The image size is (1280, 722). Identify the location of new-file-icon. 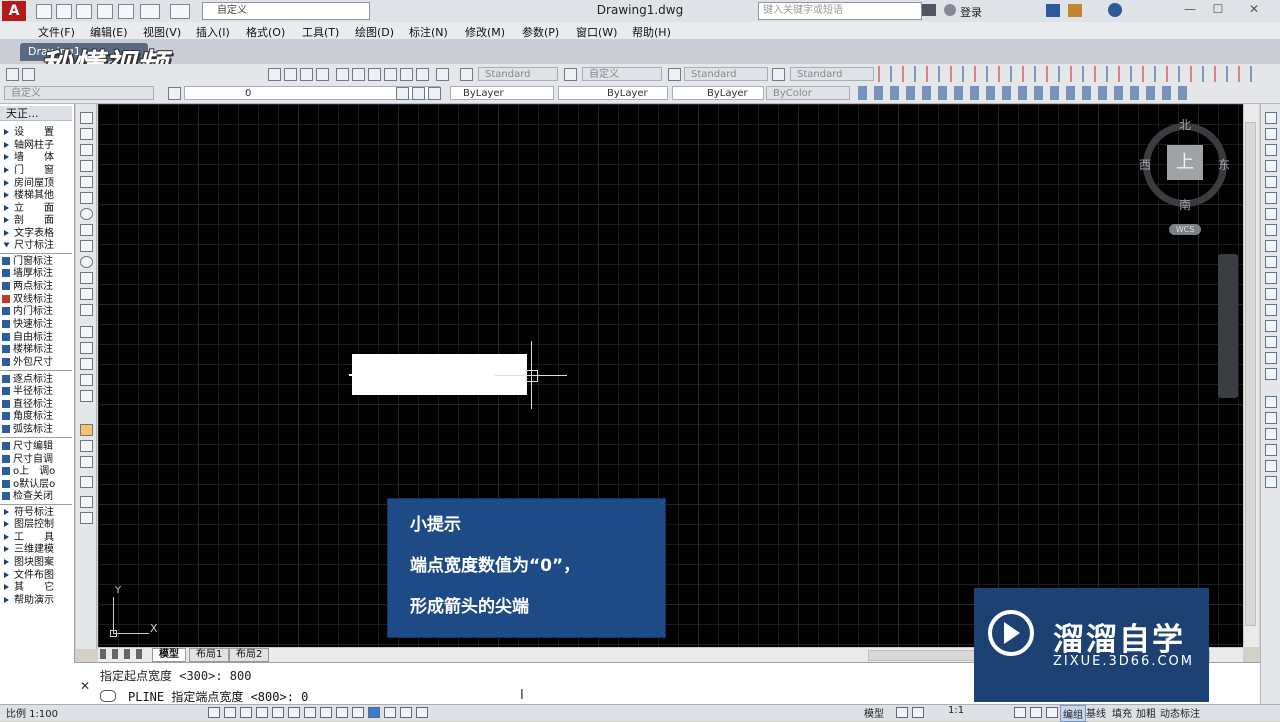
(44, 11).